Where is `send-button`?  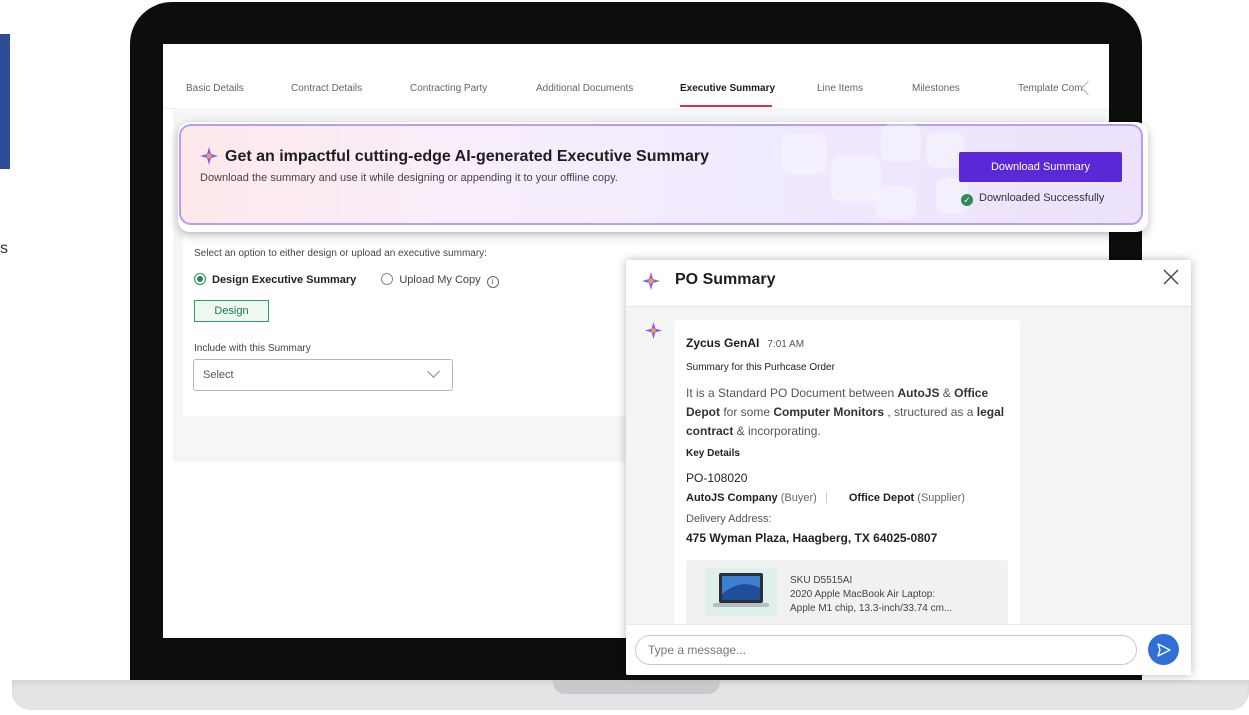 send-button is located at coordinates (1163, 649).